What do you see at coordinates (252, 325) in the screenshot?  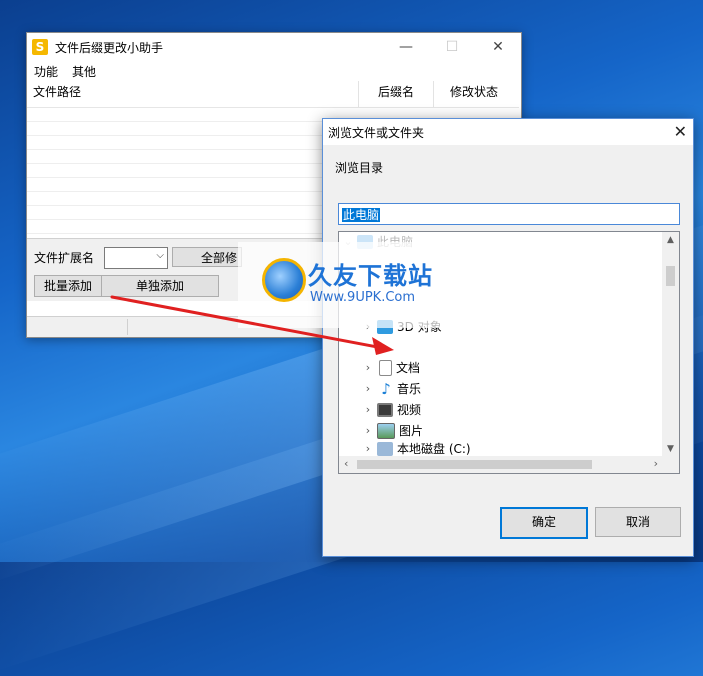 I see `annotation-arrow` at bounding box center [252, 325].